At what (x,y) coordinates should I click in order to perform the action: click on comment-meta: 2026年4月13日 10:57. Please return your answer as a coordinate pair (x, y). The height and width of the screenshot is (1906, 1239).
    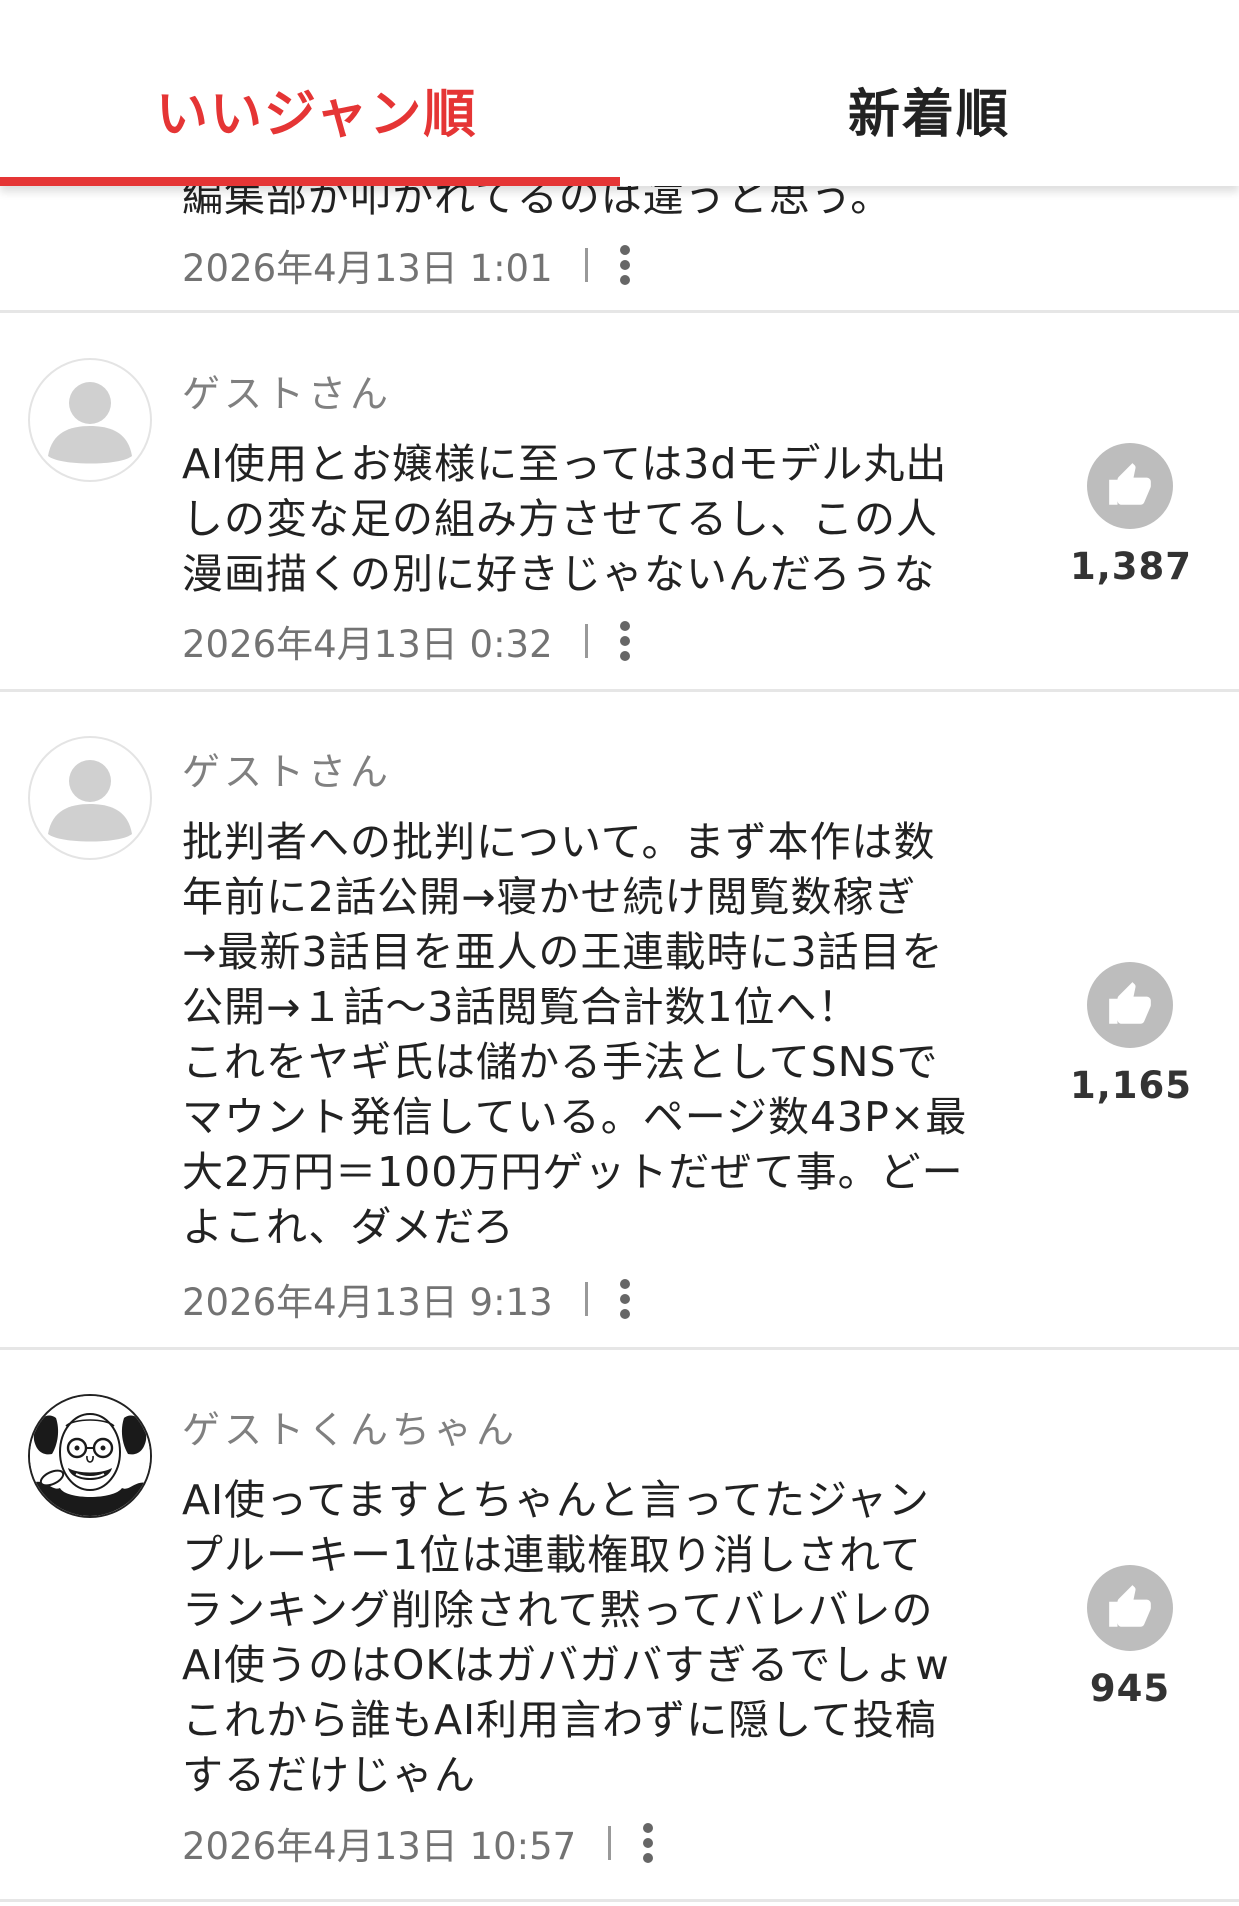
    Looking at the image, I should click on (422, 1843).